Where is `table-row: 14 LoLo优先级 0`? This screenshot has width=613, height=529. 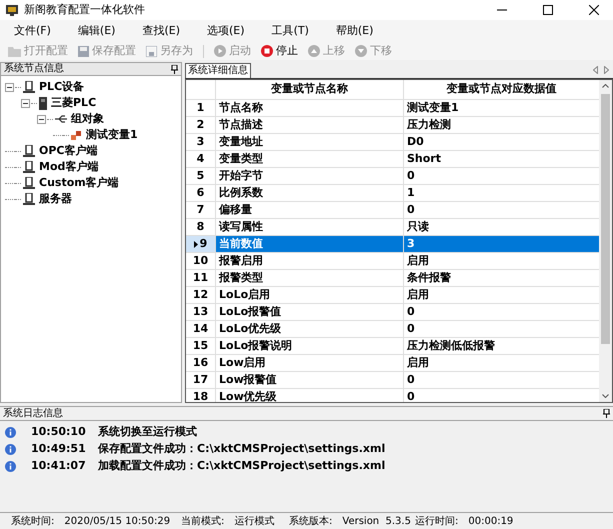 table-row: 14 LoLo优先级 0 is located at coordinates (392, 329).